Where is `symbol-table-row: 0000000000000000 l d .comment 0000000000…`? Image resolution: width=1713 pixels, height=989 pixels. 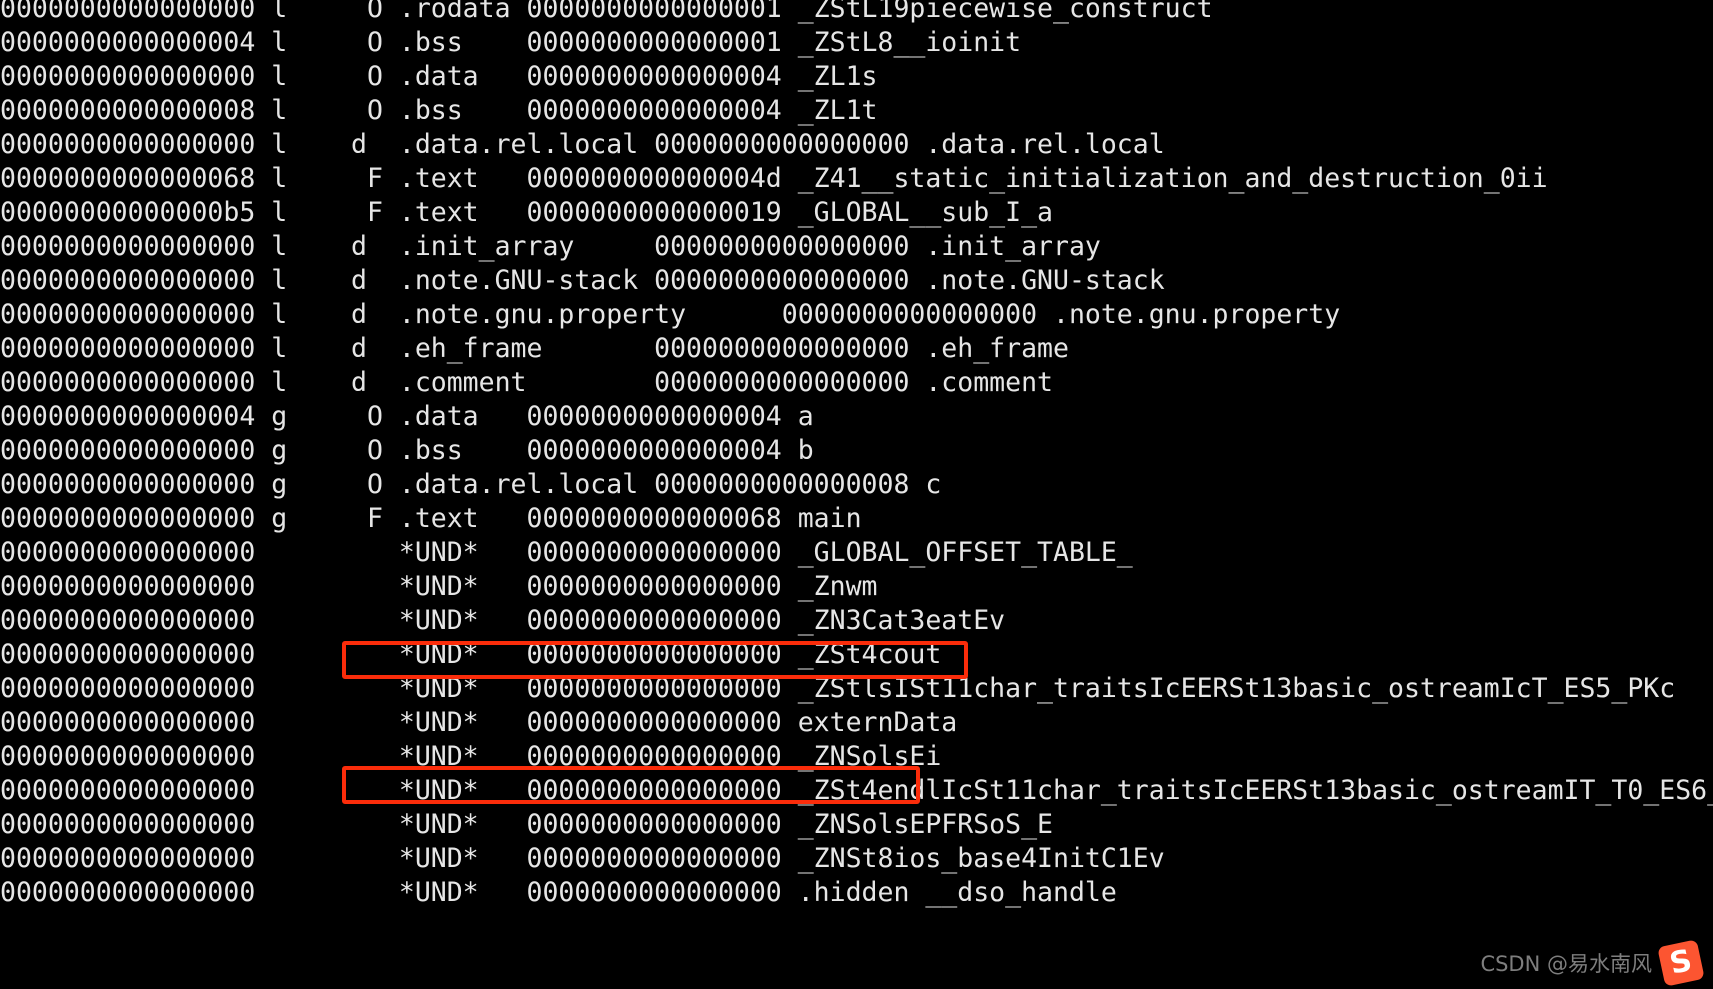 symbol-table-row: 0000000000000000 l d .comment 0000000000… is located at coordinates (526, 382).